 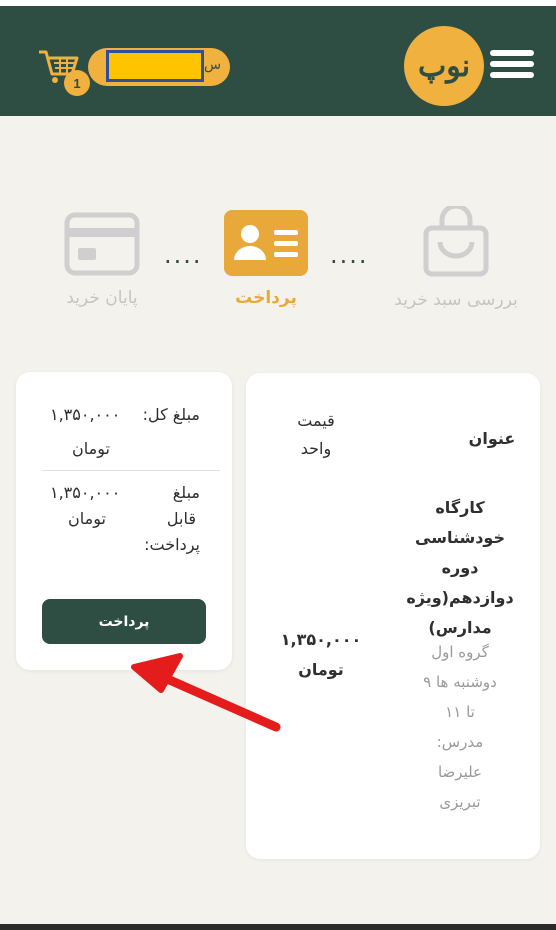 I want to click on step-label-payment: پرداخت, so click(x=266, y=298).